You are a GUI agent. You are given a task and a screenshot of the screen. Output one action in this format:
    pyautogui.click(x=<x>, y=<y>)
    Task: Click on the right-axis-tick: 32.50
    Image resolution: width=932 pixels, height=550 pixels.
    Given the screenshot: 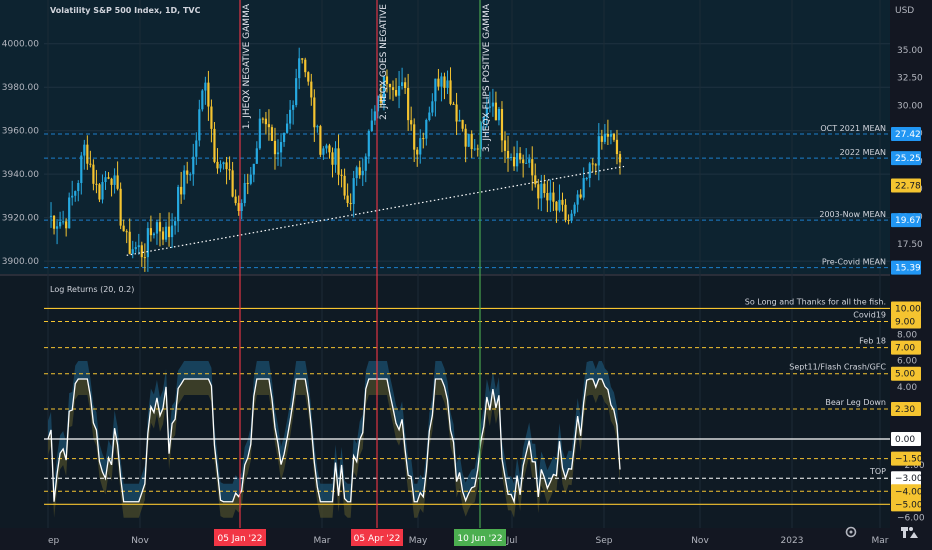 What is the action you would take?
    pyautogui.click(x=910, y=79)
    